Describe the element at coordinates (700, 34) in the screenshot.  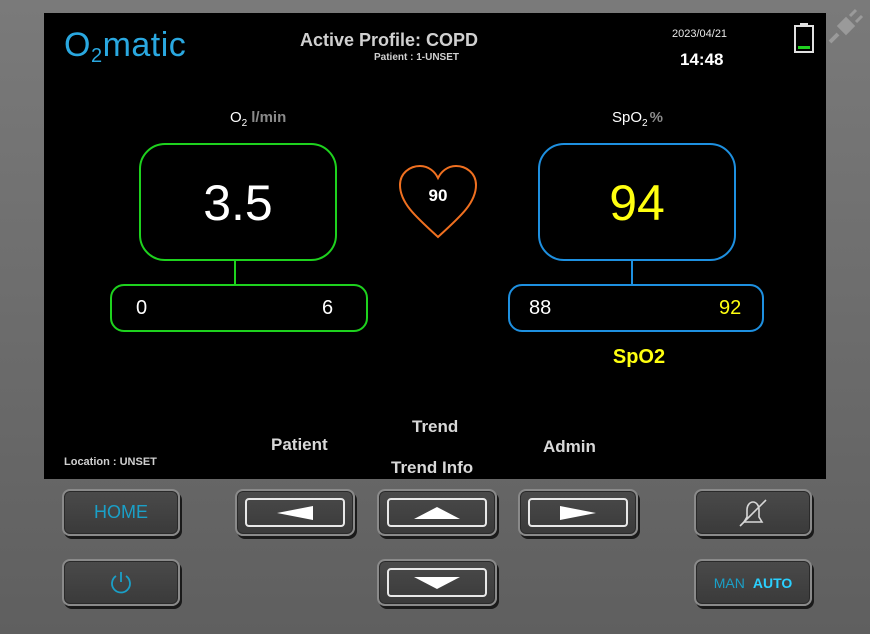
I see `date: 2023/04/21` at that location.